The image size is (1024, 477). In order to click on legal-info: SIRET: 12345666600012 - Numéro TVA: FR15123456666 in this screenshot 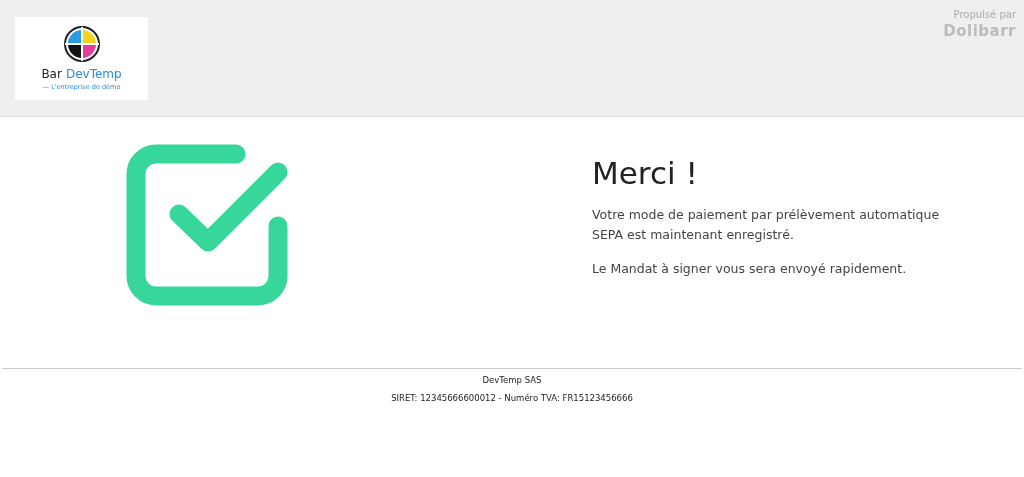, I will do `click(512, 398)`.